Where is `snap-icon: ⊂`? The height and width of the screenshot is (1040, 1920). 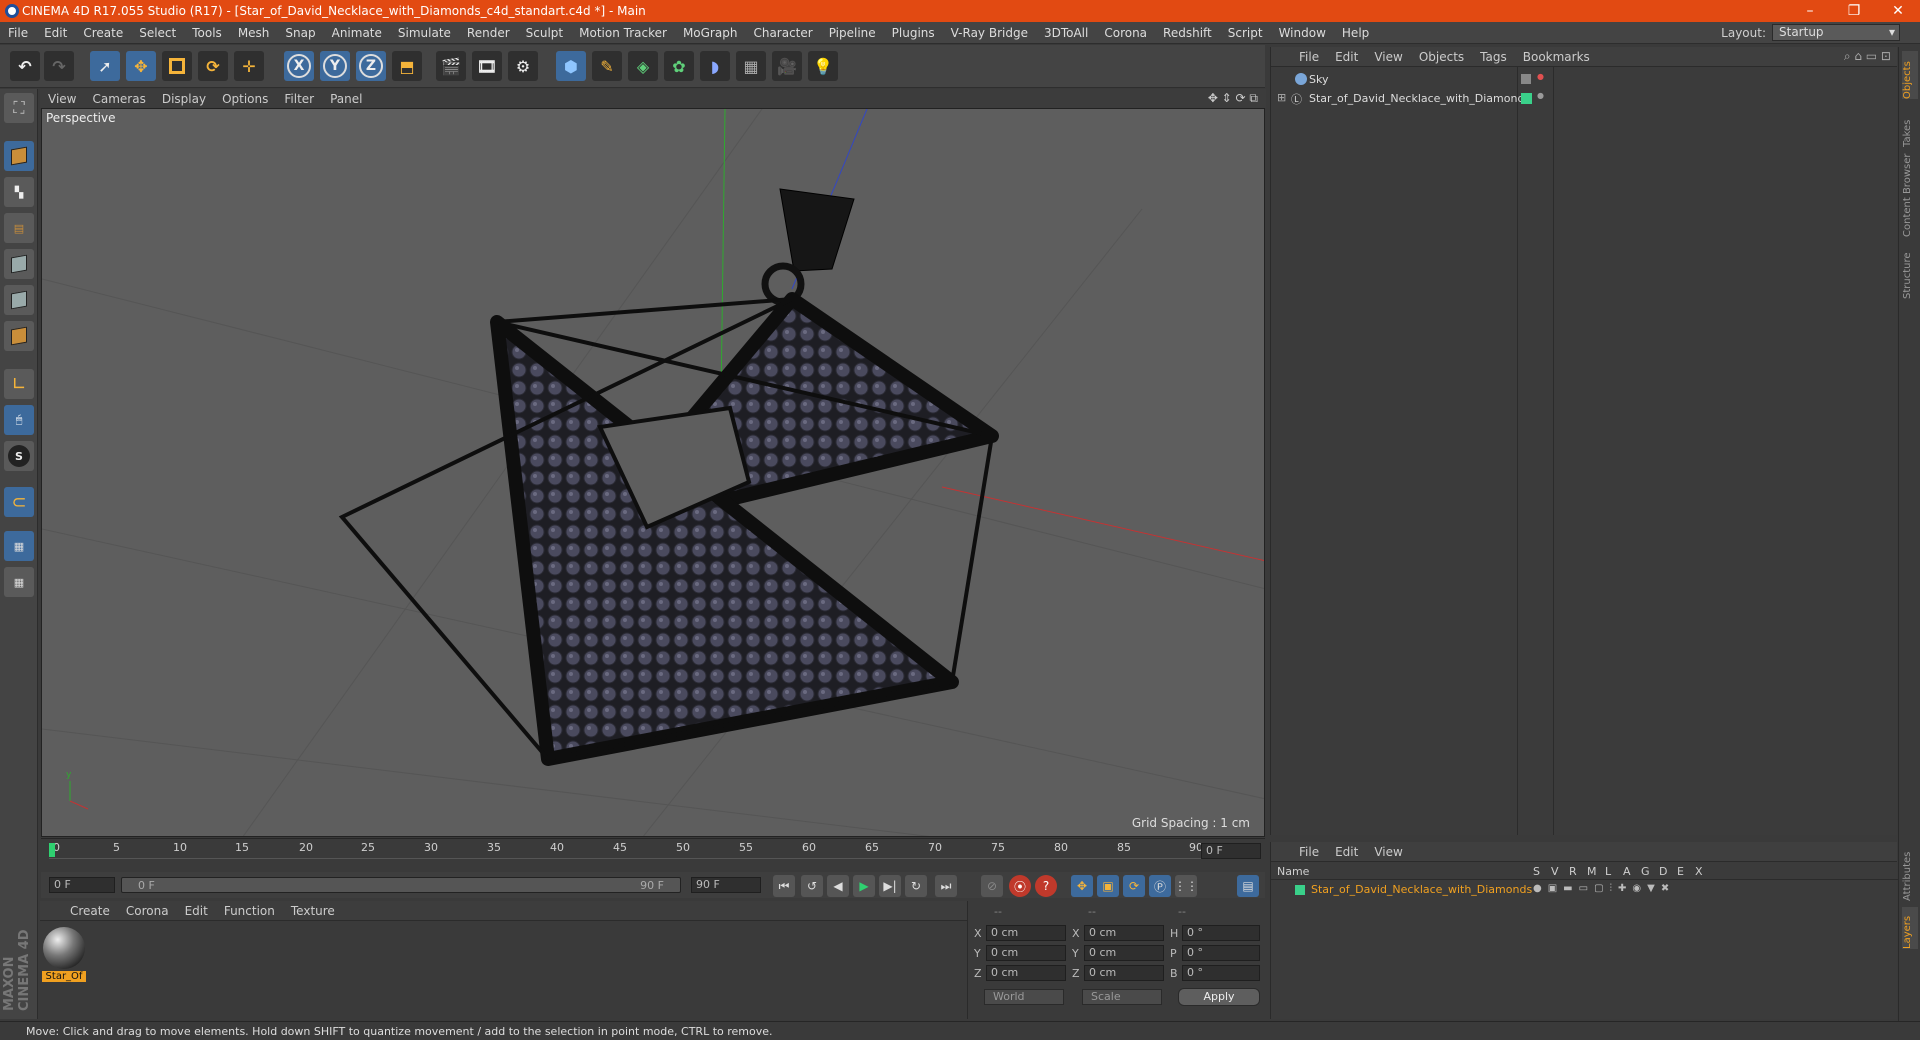
snap-icon: ⊂ is located at coordinates (19, 502).